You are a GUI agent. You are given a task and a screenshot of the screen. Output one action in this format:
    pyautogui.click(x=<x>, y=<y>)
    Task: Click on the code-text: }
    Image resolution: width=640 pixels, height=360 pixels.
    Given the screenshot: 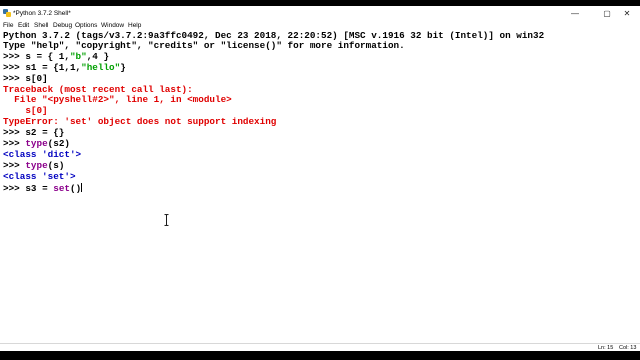 What is the action you would take?
    pyautogui.click(x=123, y=67)
    